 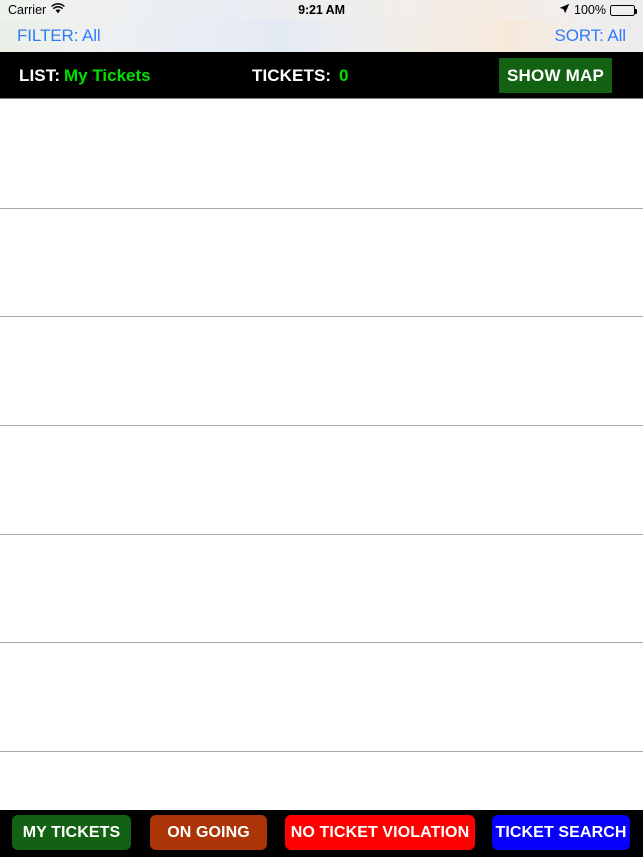 What do you see at coordinates (27, 10) in the screenshot?
I see `carrier-label: Carrier` at bounding box center [27, 10].